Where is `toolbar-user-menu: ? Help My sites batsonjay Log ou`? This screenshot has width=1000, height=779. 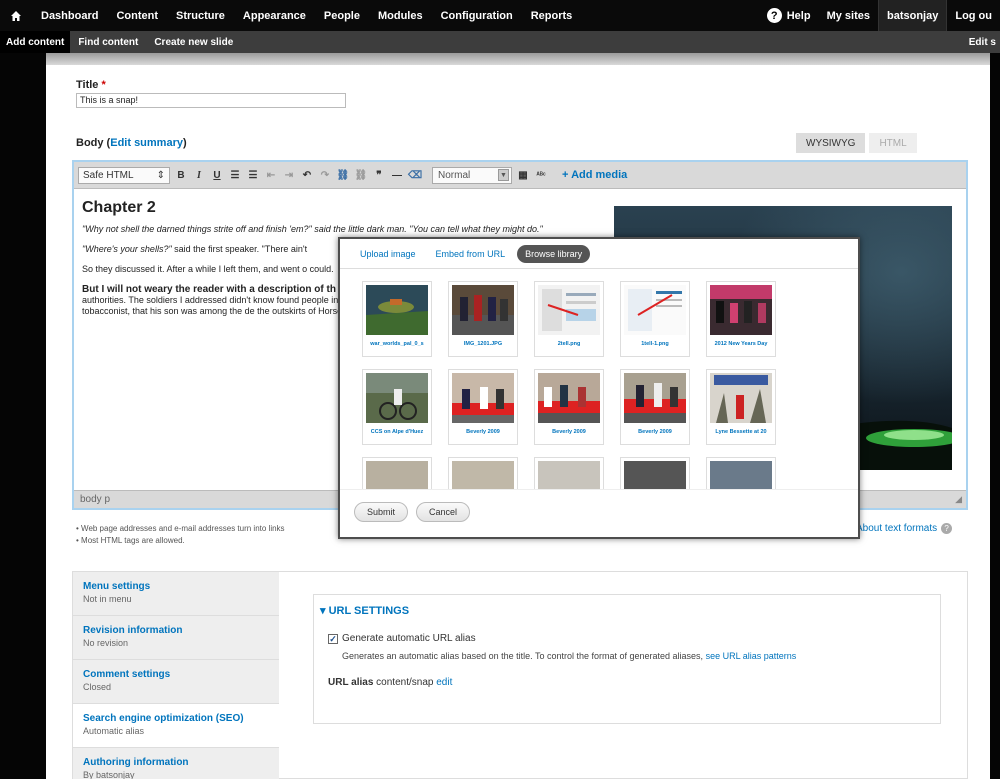 toolbar-user-menu: ? Help My sites batsonjay Log ou is located at coordinates (879, 15).